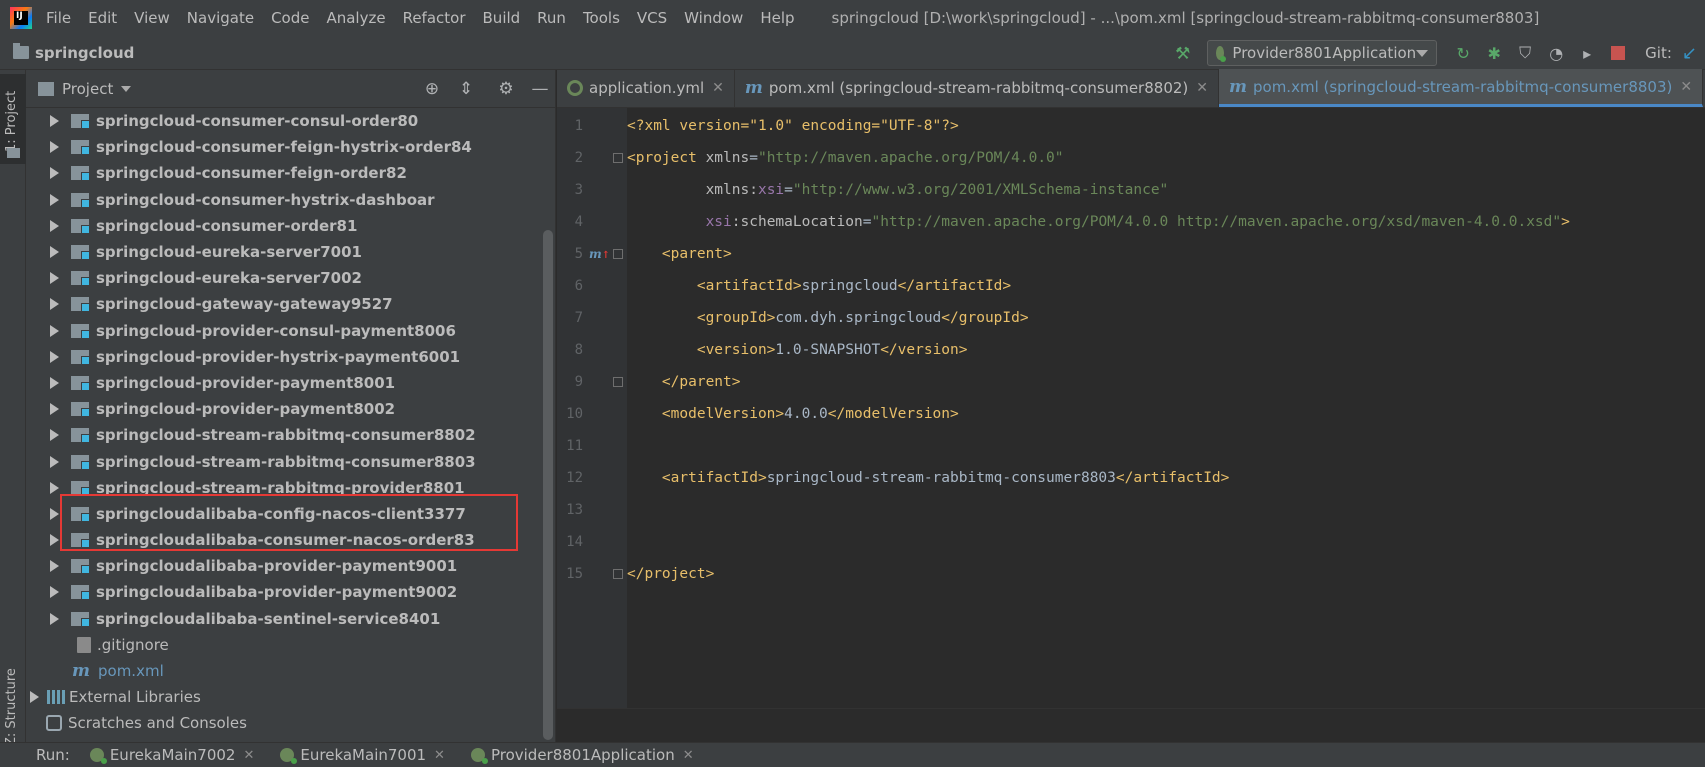 This screenshot has width=1705, height=767. I want to click on git-update-icon: ↙, so click(1689, 53).